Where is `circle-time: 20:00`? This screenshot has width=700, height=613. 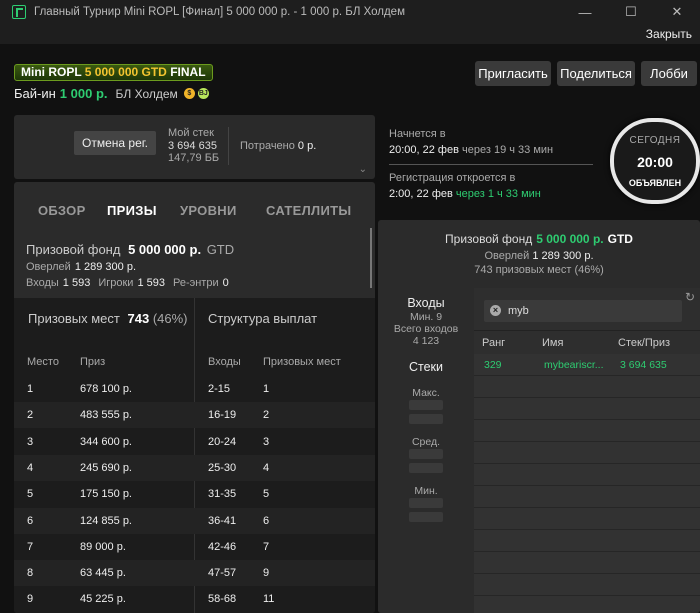
circle-time: 20:00 is located at coordinates (655, 162).